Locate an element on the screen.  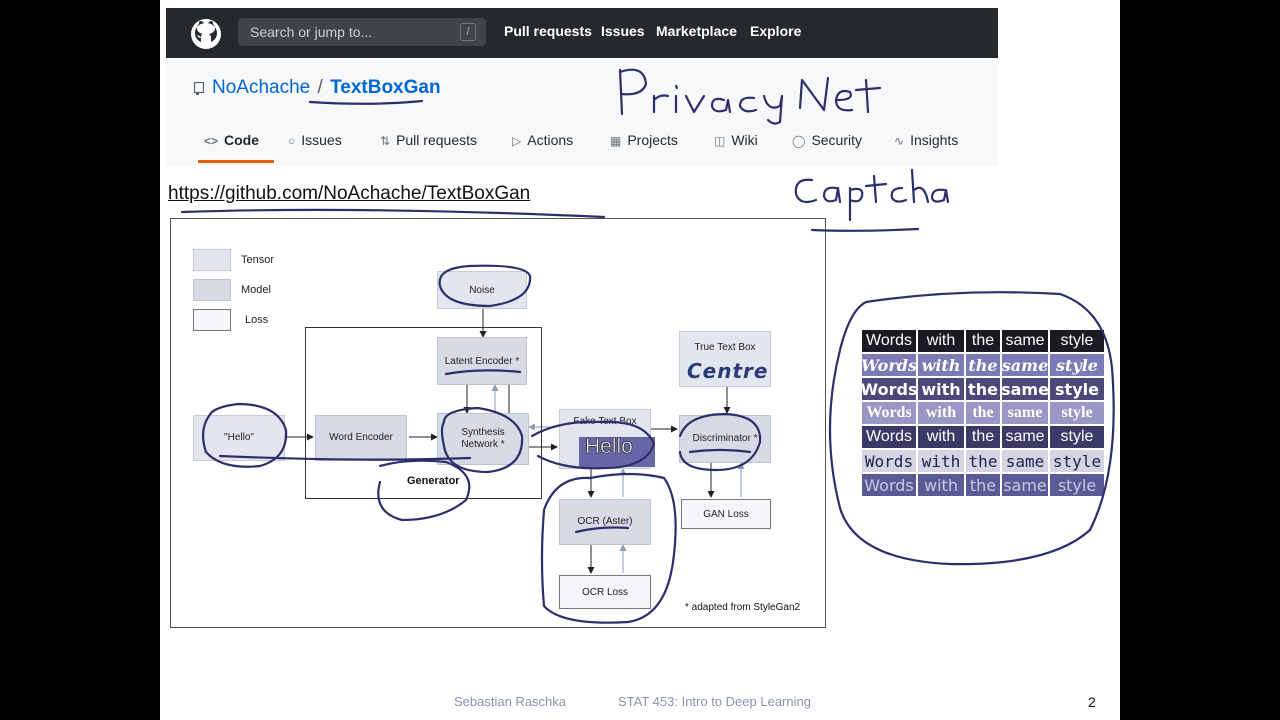
page-number: 2 is located at coordinates (1092, 702).